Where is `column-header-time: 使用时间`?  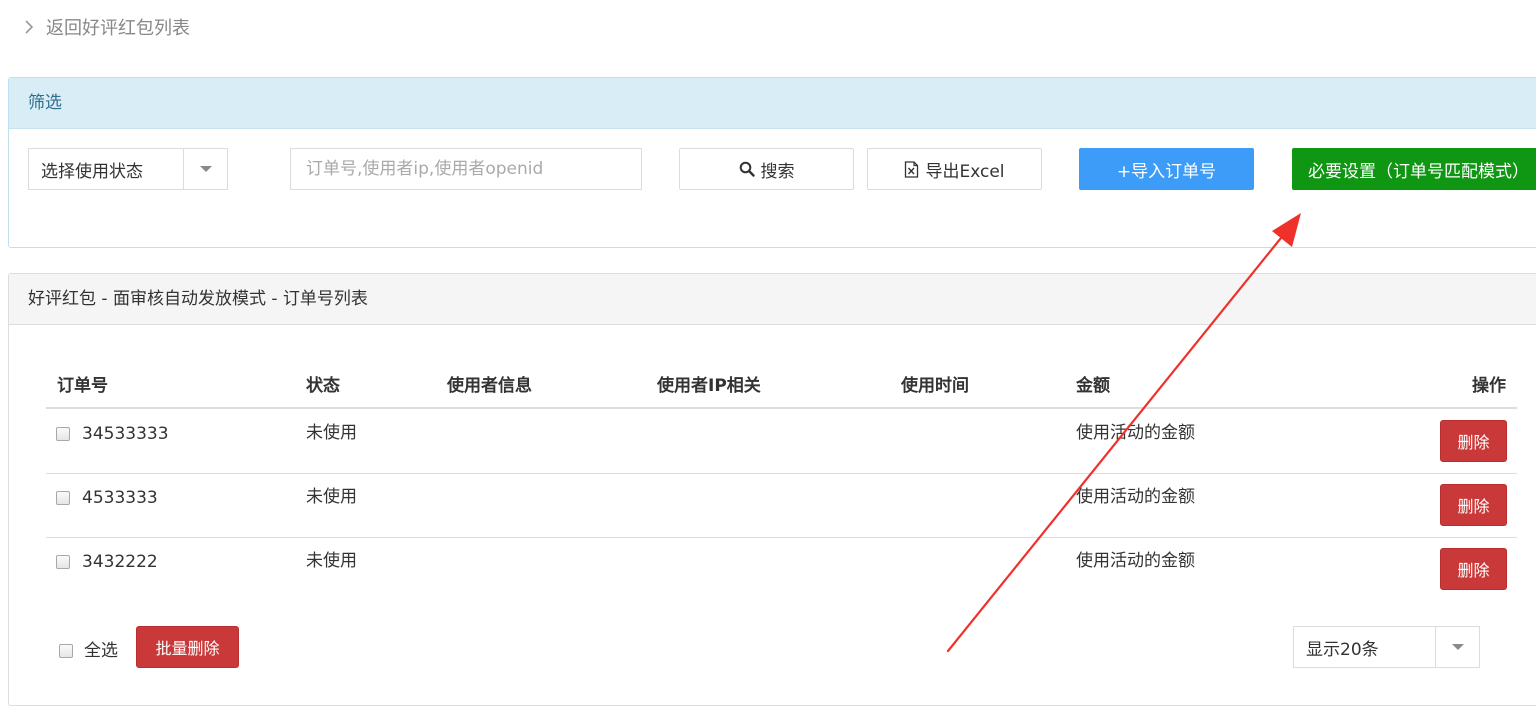 column-header-time: 使用时间 is located at coordinates (935, 386).